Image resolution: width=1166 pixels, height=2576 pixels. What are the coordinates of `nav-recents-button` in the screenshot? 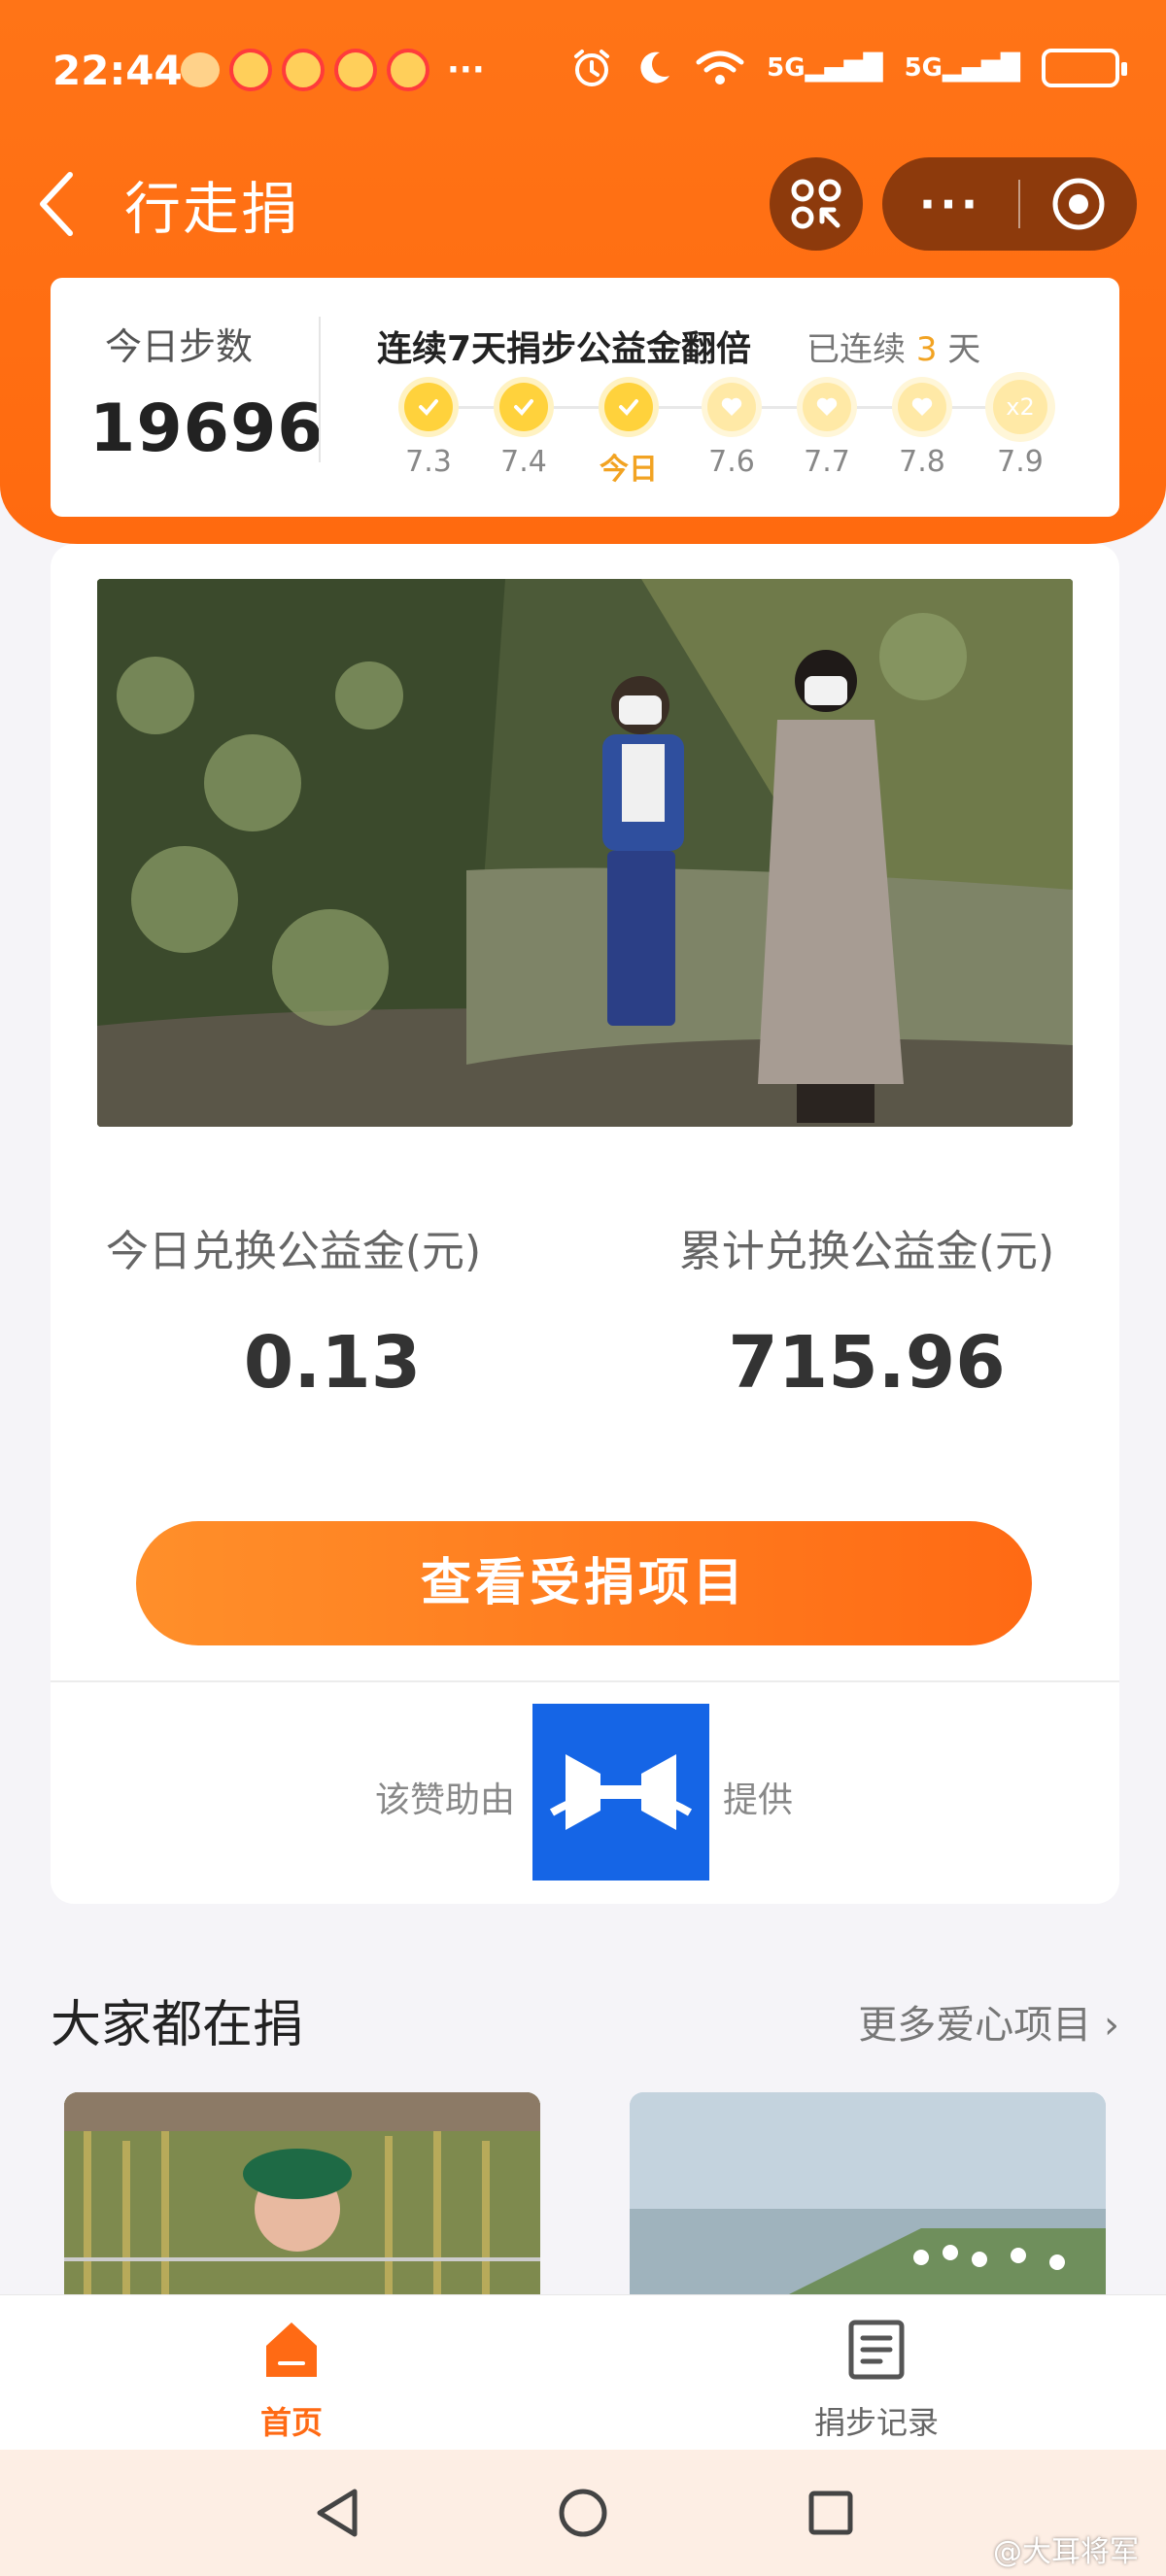 It's located at (831, 2513).